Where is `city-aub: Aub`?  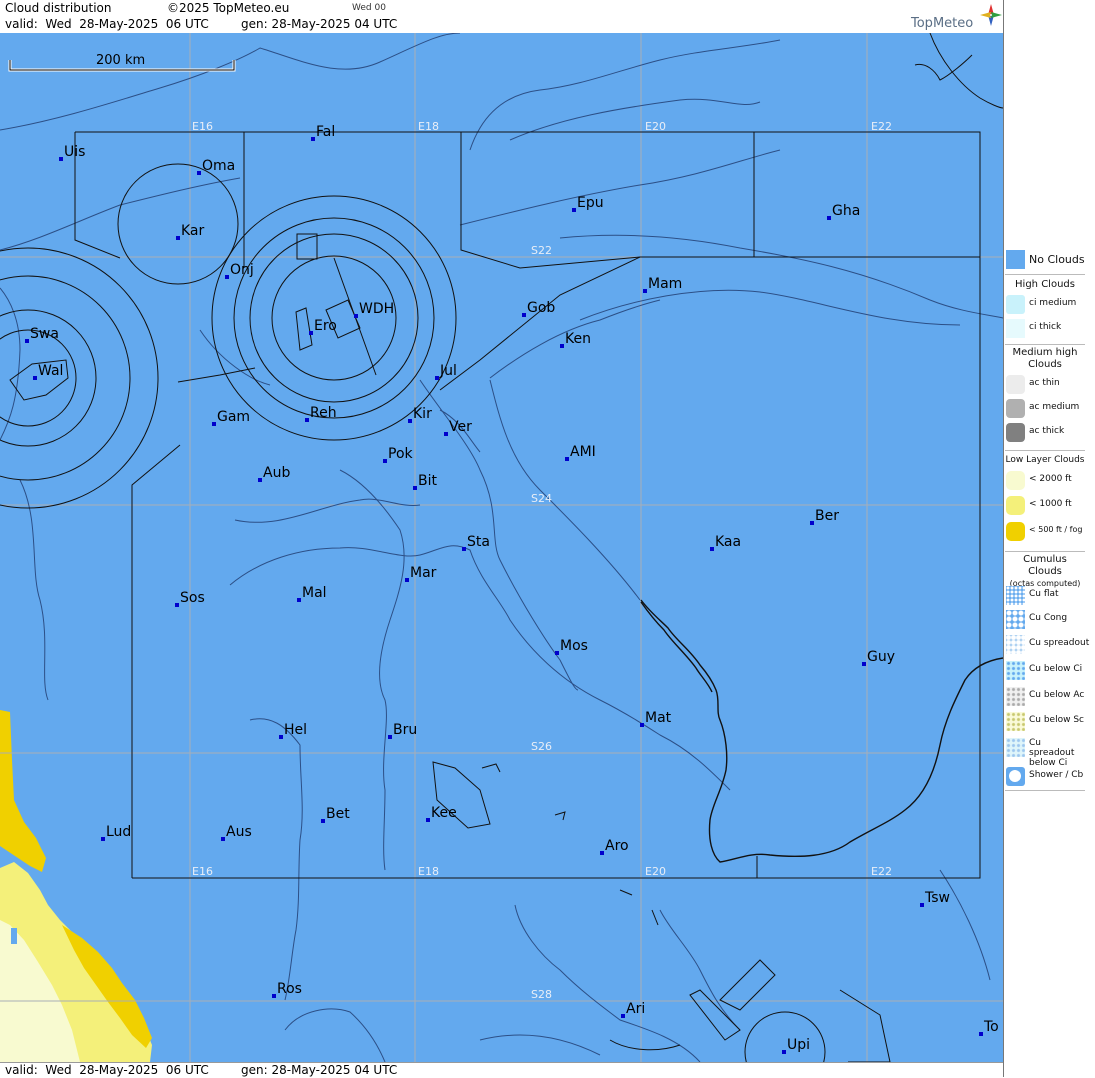
city-aub: Aub is located at coordinates (274, 473).